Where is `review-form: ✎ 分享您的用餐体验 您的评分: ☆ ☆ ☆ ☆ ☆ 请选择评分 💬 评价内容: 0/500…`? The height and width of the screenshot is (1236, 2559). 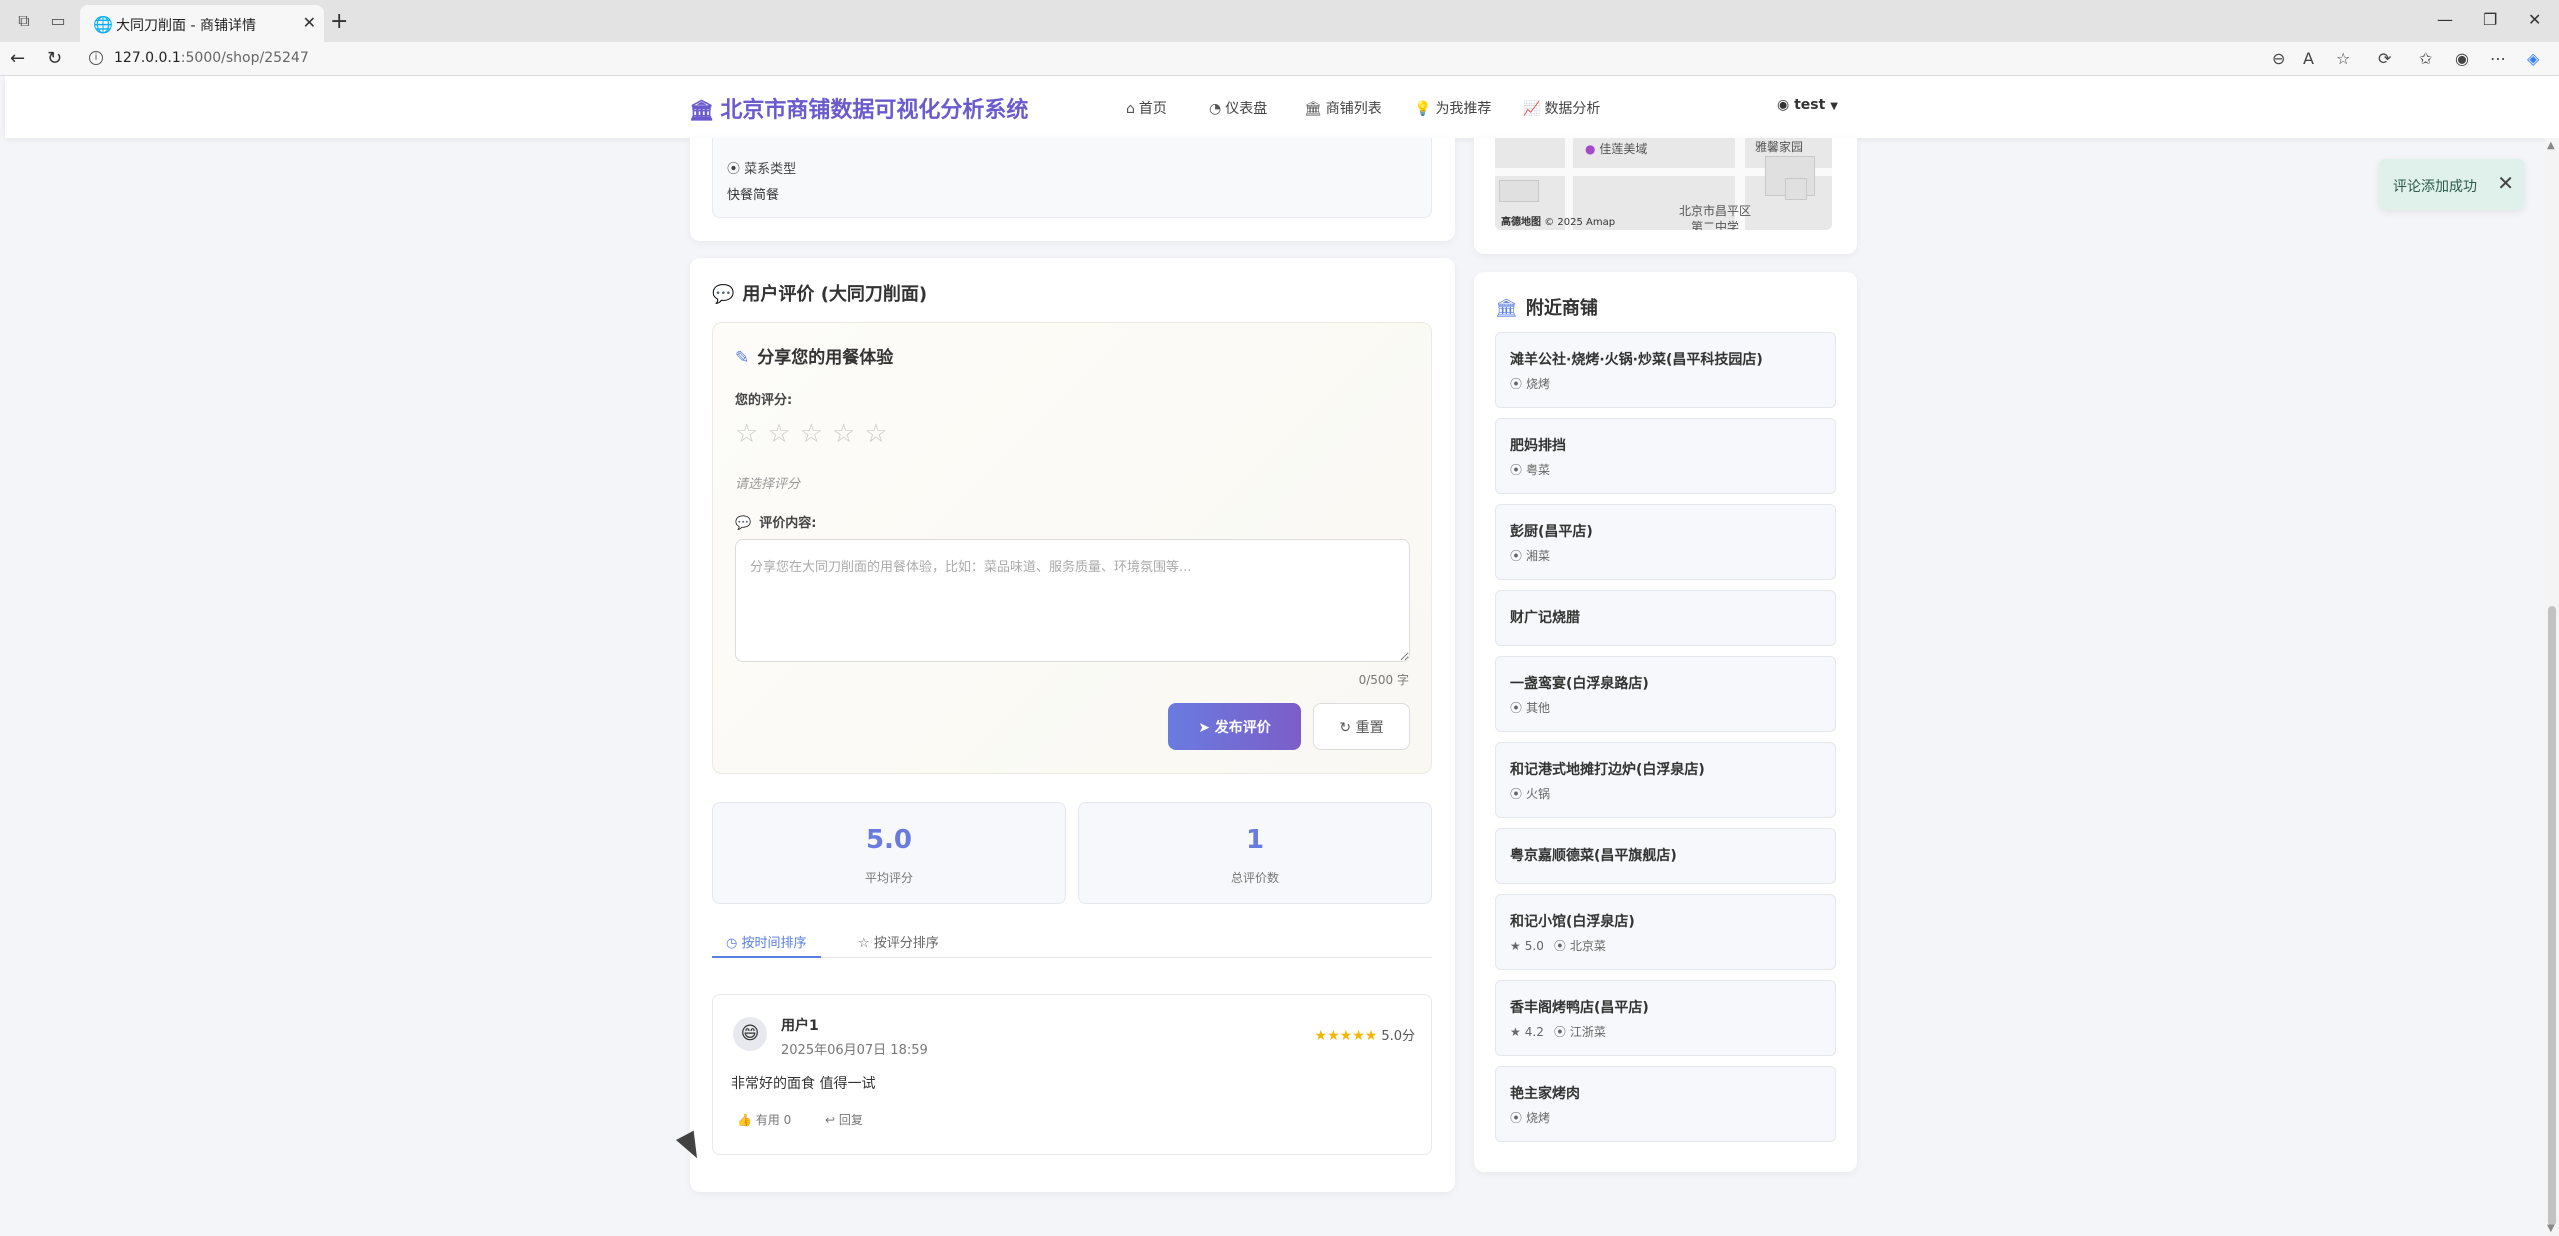
review-form: ✎ 分享您的用餐体验 您的评分: ☆ ☆ ☆ ☆ ☆ 请选择评分 💬 评价内容: 0/500… is located at coordinates (1072, 548).